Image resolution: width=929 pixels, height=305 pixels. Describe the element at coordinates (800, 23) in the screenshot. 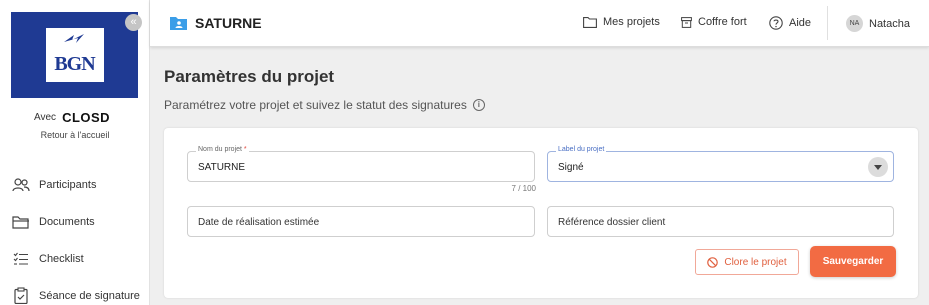

I see `aide-label: Aide` at that location.